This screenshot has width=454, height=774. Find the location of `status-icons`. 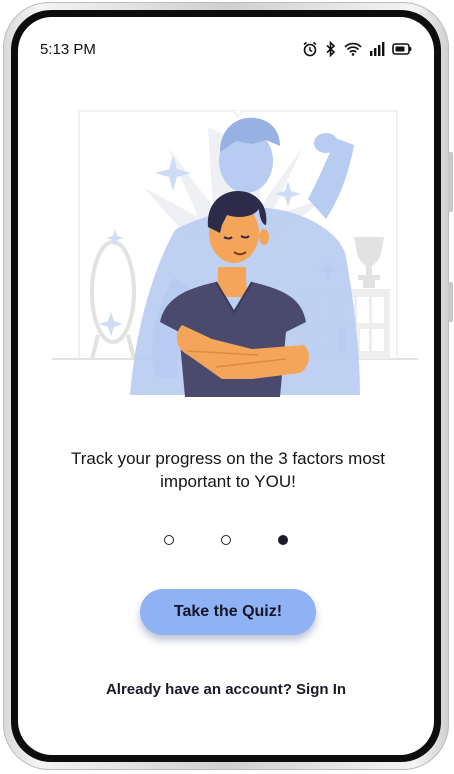

status-icons is located at coordinates (357, 49).